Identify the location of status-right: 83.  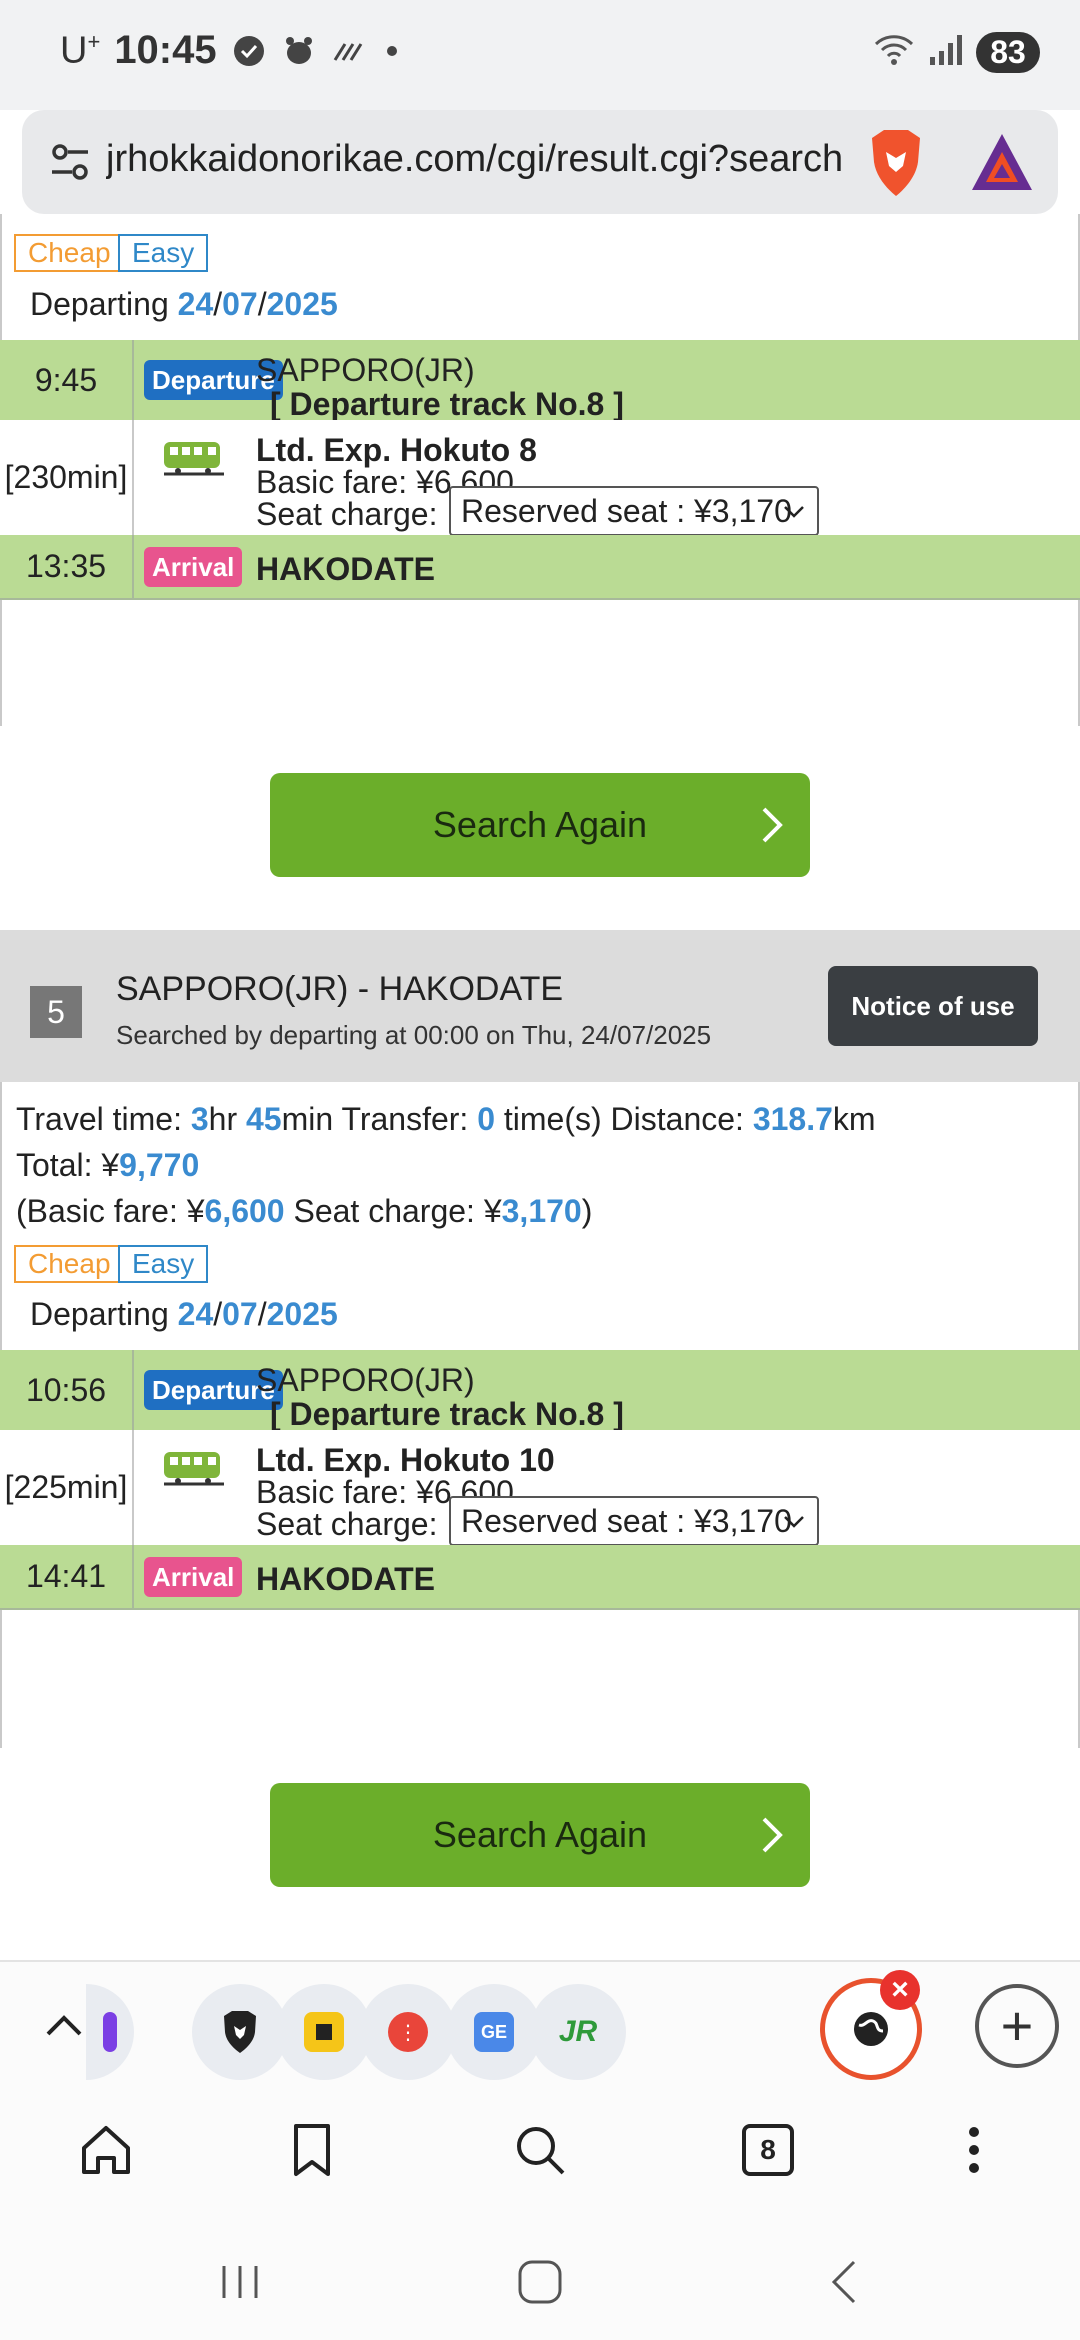
(956, 52).